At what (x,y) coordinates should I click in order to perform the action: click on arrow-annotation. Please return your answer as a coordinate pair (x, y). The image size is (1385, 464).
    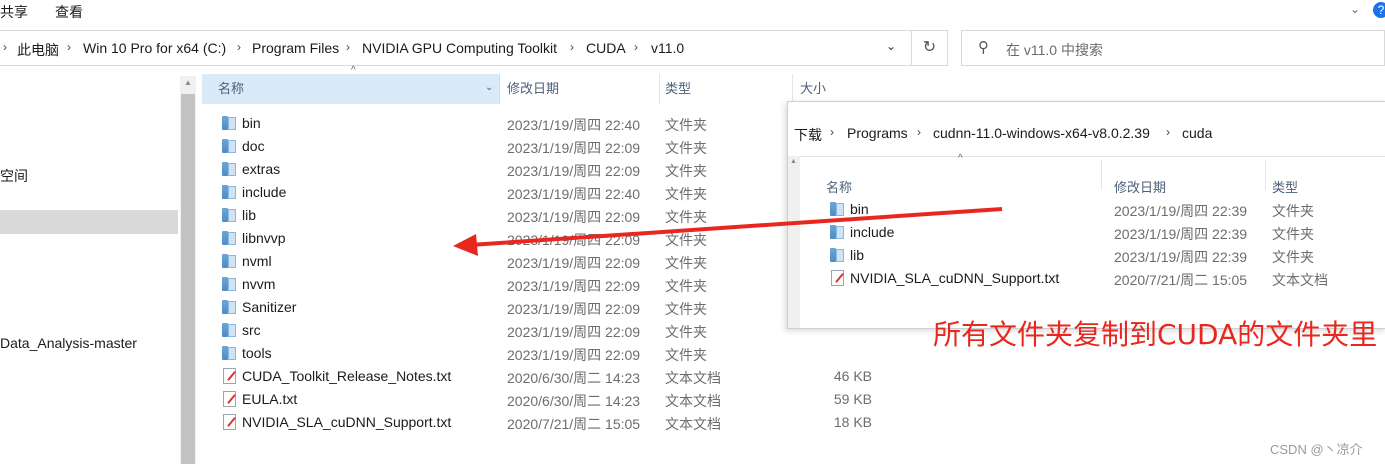
    Looking at the image, I should click on (728, 231).